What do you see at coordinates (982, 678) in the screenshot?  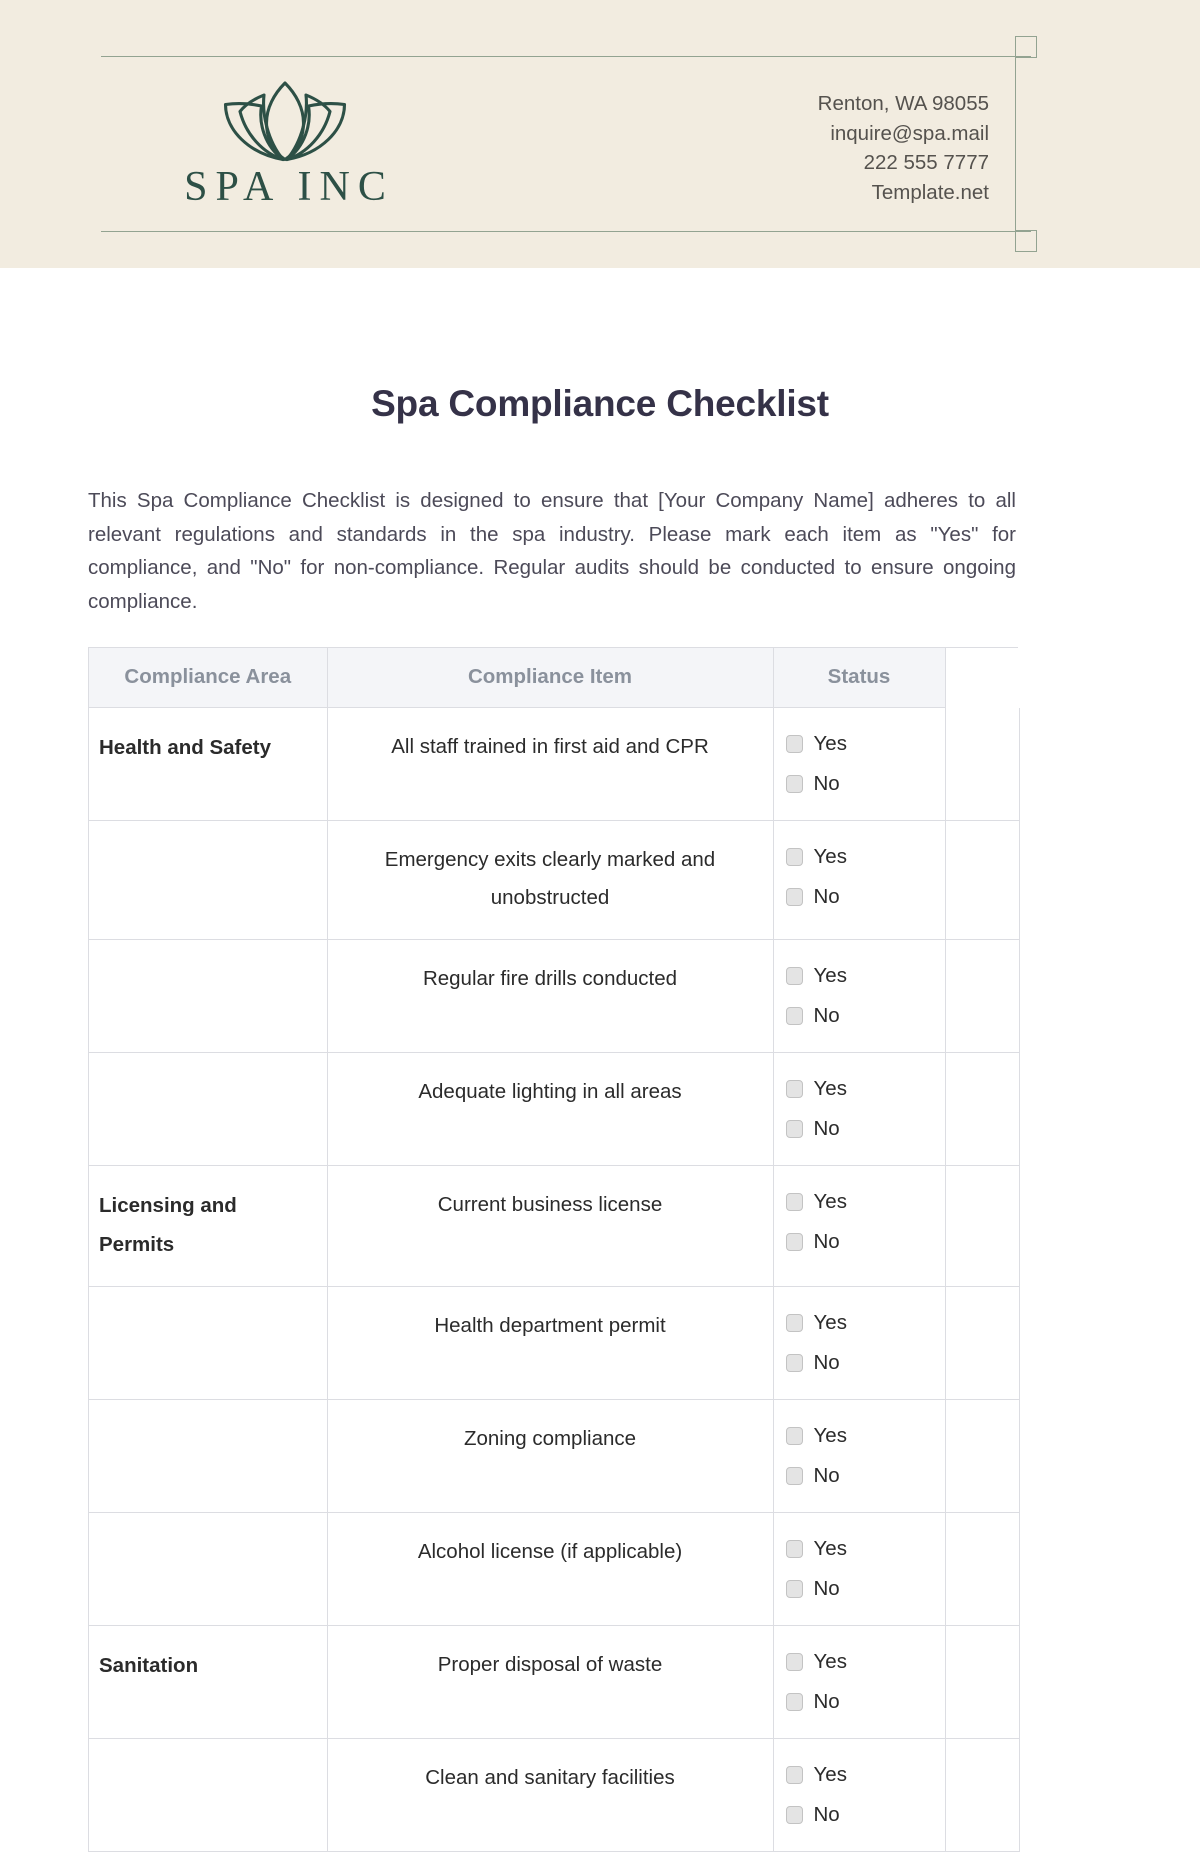 I see `column-header-empty` at bounding box center [982, 678].